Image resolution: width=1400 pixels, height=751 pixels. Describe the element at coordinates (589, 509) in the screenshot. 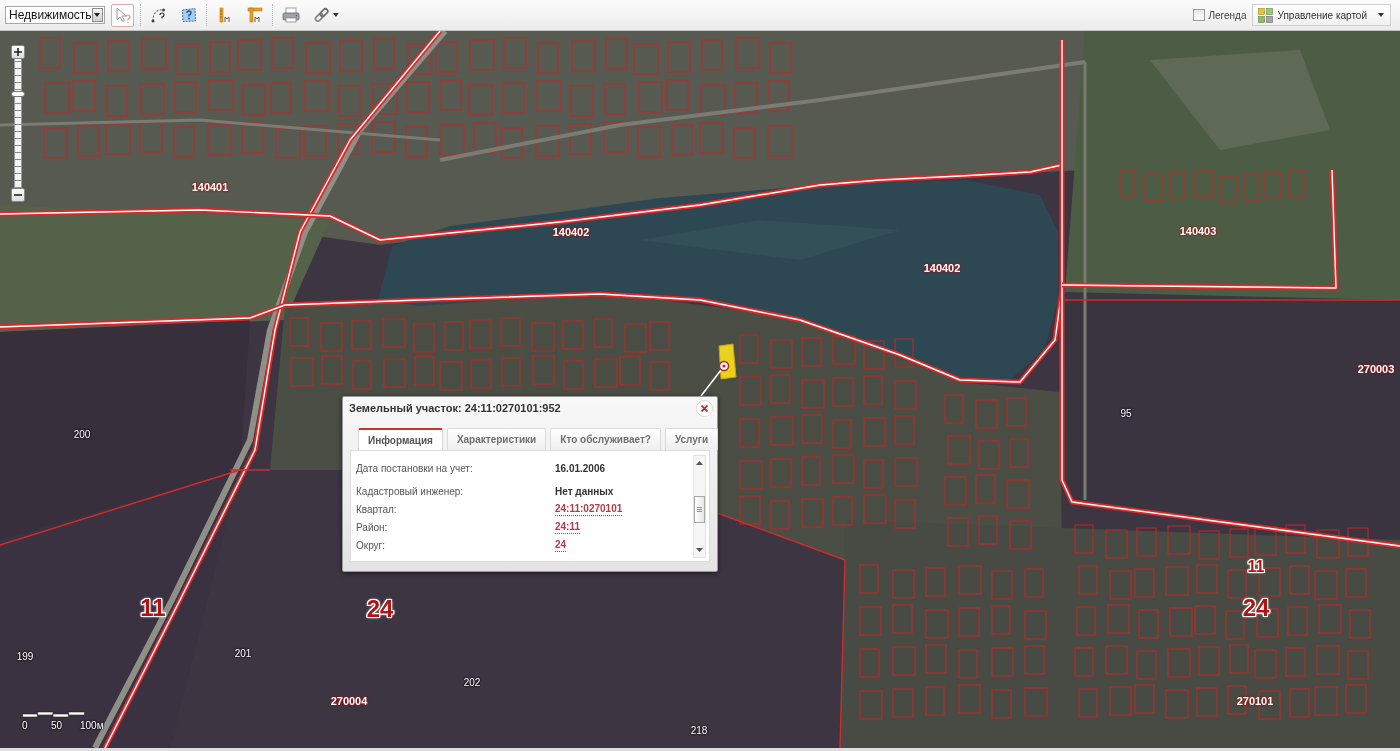

I see `field-link: 24:11:0270101` at that location.